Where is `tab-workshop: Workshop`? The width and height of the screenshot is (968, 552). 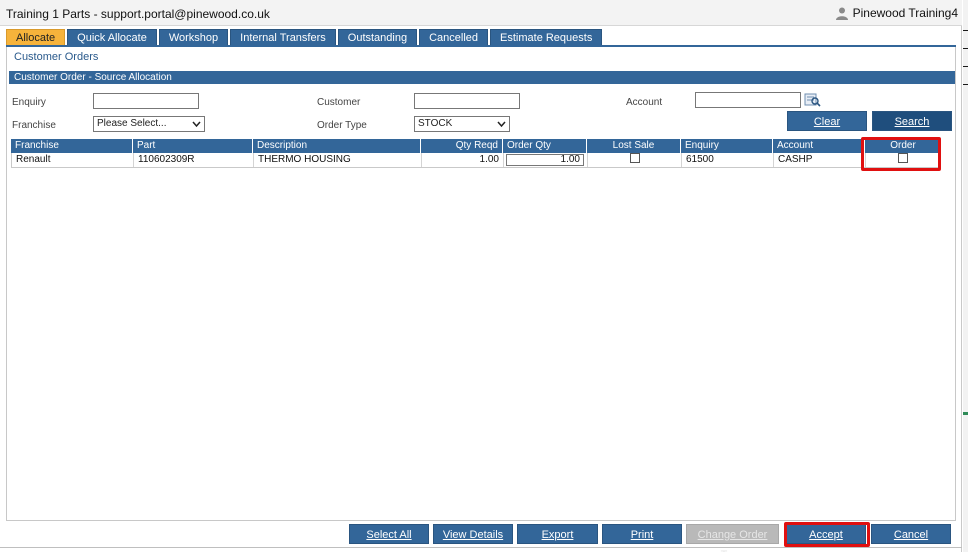 tab-workshop: Workshop is located at coordinates (193, 37).